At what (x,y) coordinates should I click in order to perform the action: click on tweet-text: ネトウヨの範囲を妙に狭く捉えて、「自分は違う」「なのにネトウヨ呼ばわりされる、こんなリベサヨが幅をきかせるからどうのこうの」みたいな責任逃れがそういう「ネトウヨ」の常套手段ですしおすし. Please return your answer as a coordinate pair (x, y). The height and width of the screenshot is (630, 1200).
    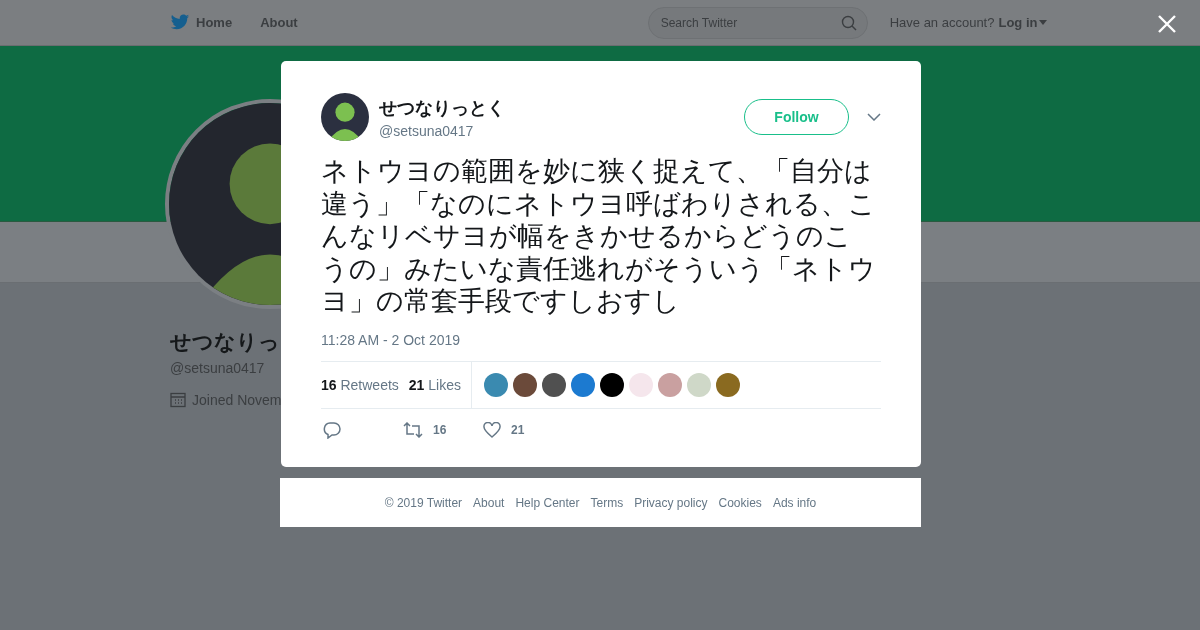
    Looking at the image, I should click on (599, 236).